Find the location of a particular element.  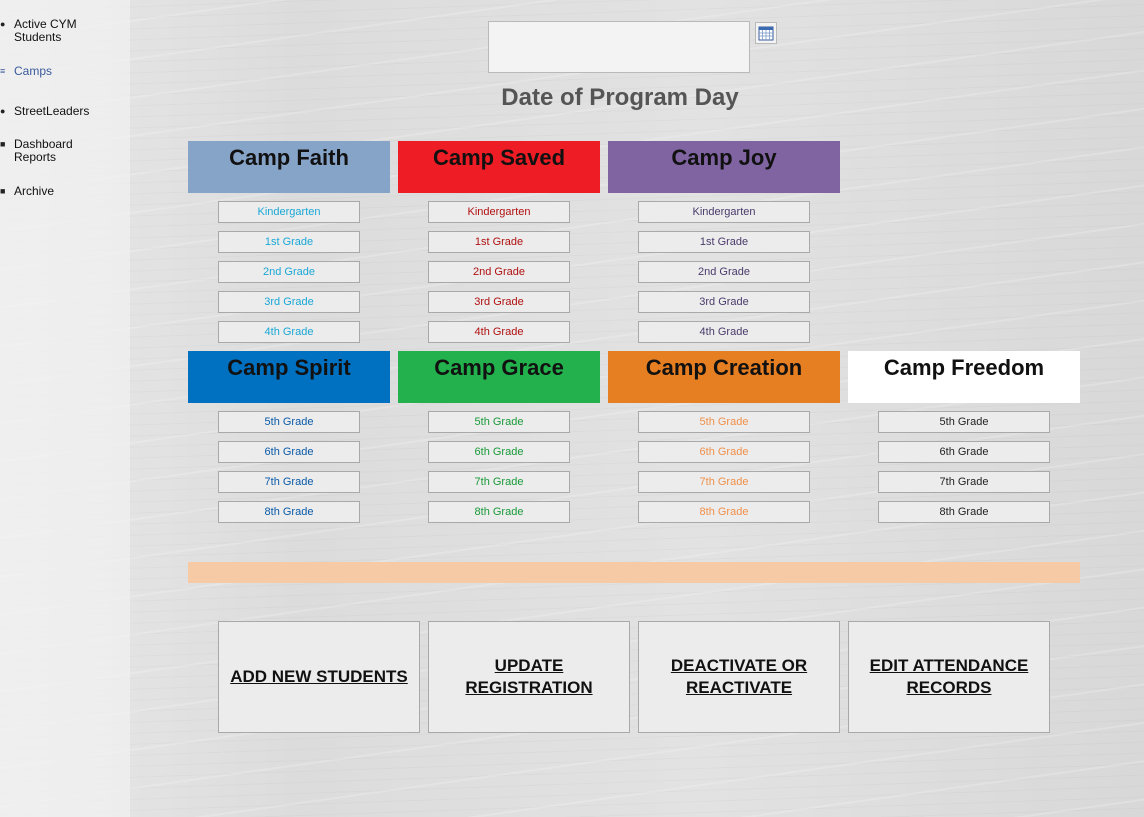

grade-button-saved: 1st Grade is located at coordinates (499, 242).